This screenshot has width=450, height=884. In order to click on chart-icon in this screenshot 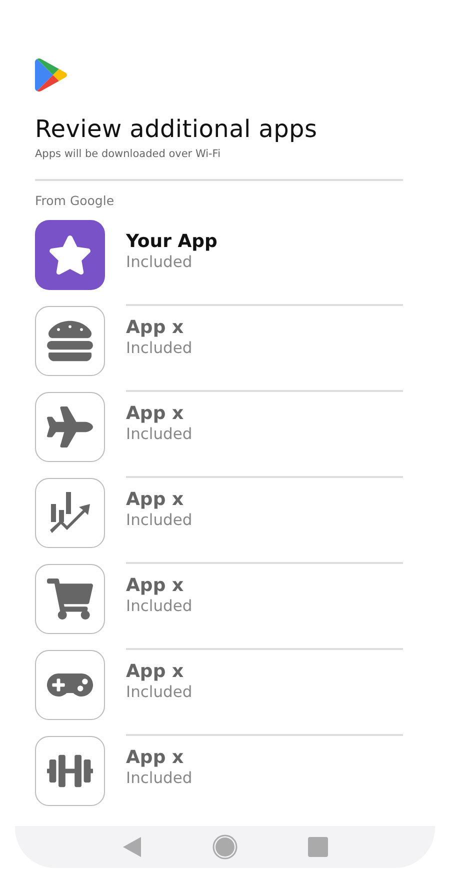, I will do `click(70, 513)`.